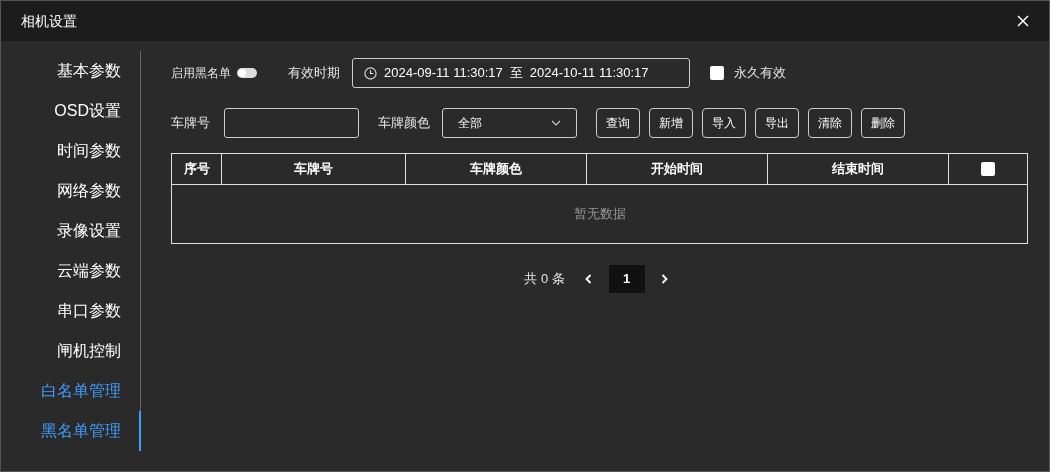 Image resolution: width=1050 pixels, height=472 pixels. Describe the element at coordinates (71, 191) in the screenshot. I see `sidebar-item: 网络参数` at that location.